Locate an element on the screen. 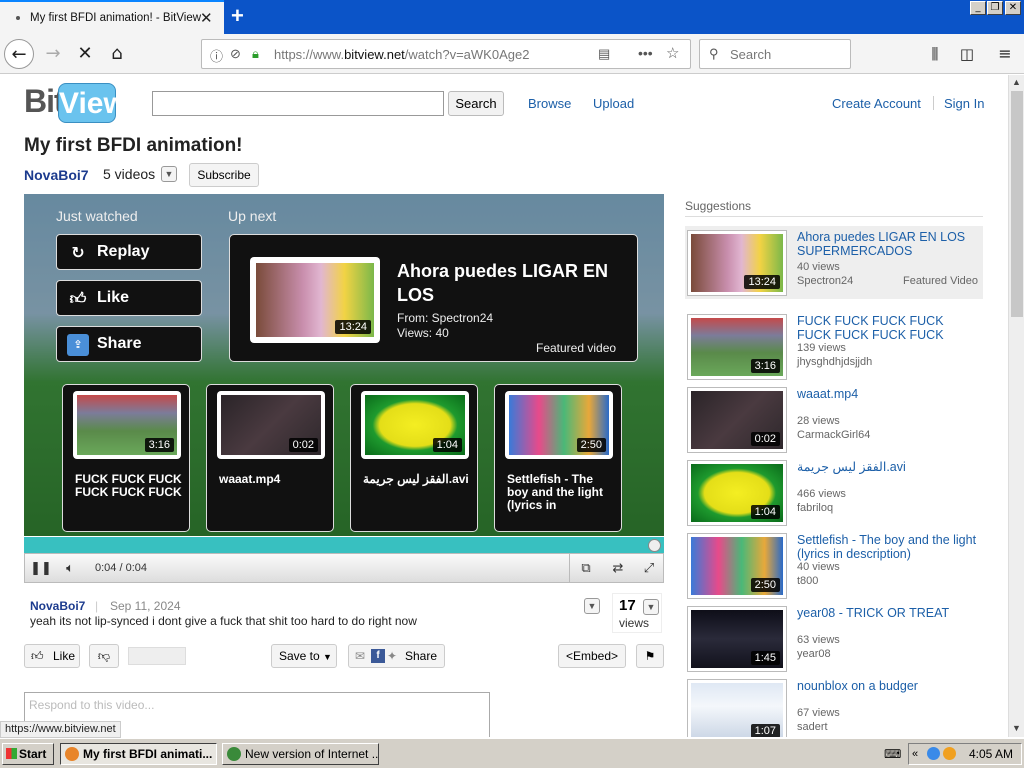 This screenshot has width=1024, height=768. browse-link: Browse is located at coordinates (549, 103).